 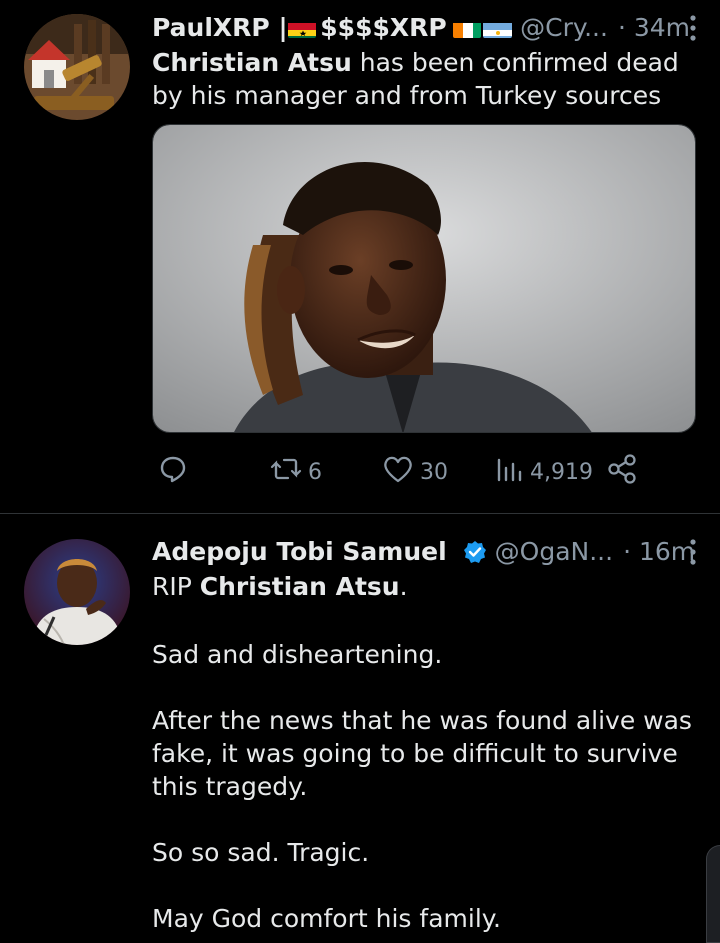 I want to click on views-count: 4,919, so click(x=561, y=472).